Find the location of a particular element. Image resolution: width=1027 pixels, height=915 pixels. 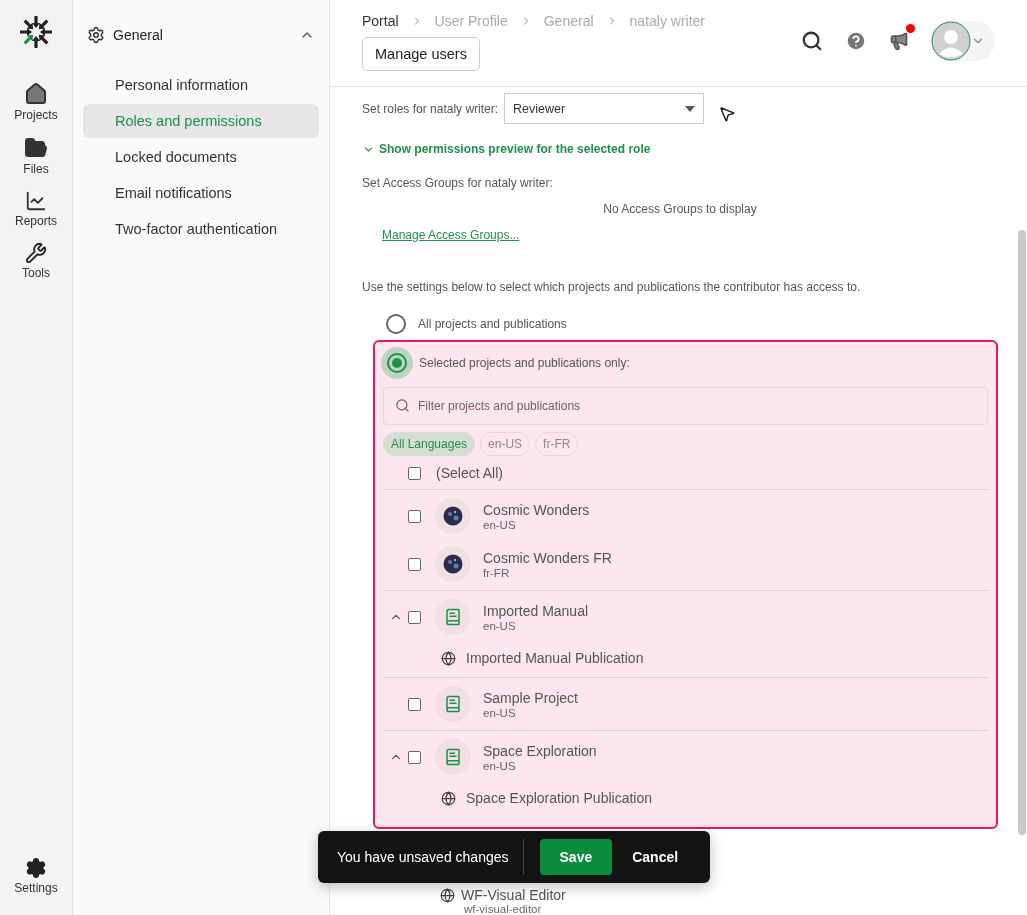

mouse-pointer-icon is located at coordinates (727, 114).